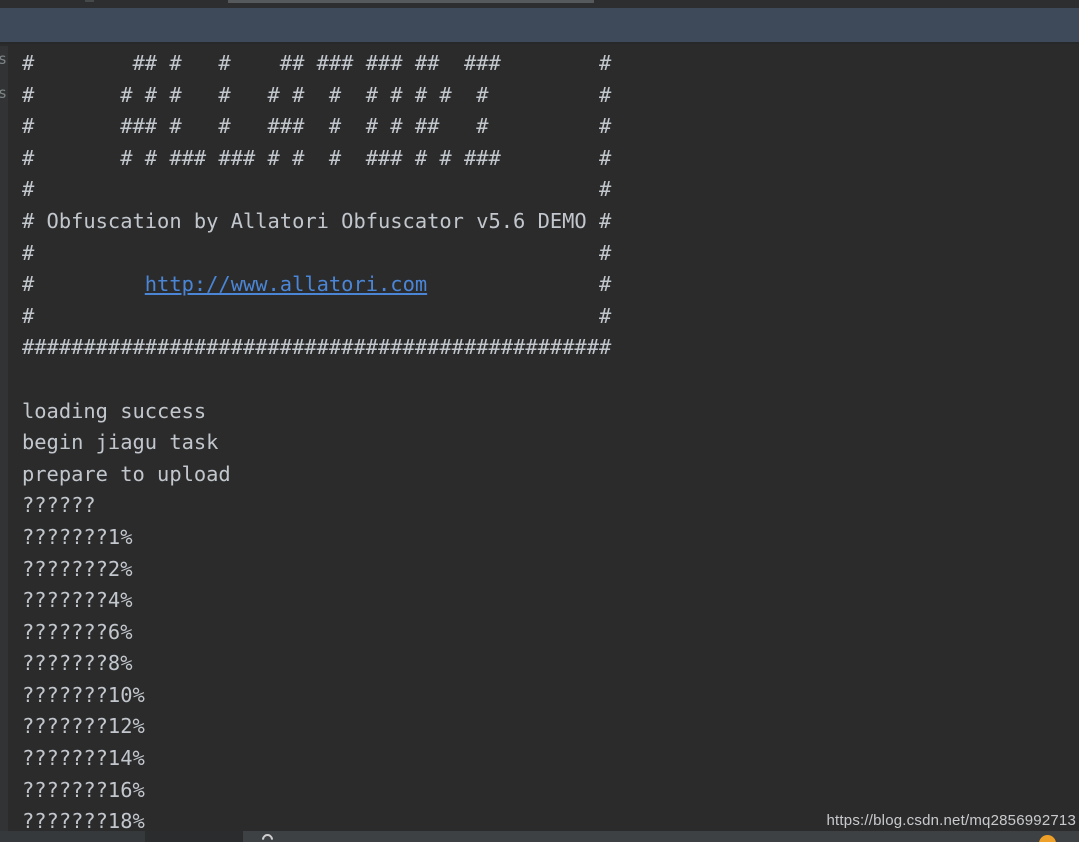 This screenshot has width=1079, height=842. What do you see at coordinates (411, 1) in the screenshot?
I see `top-strip-highlight` at bounding box center [411, 1].